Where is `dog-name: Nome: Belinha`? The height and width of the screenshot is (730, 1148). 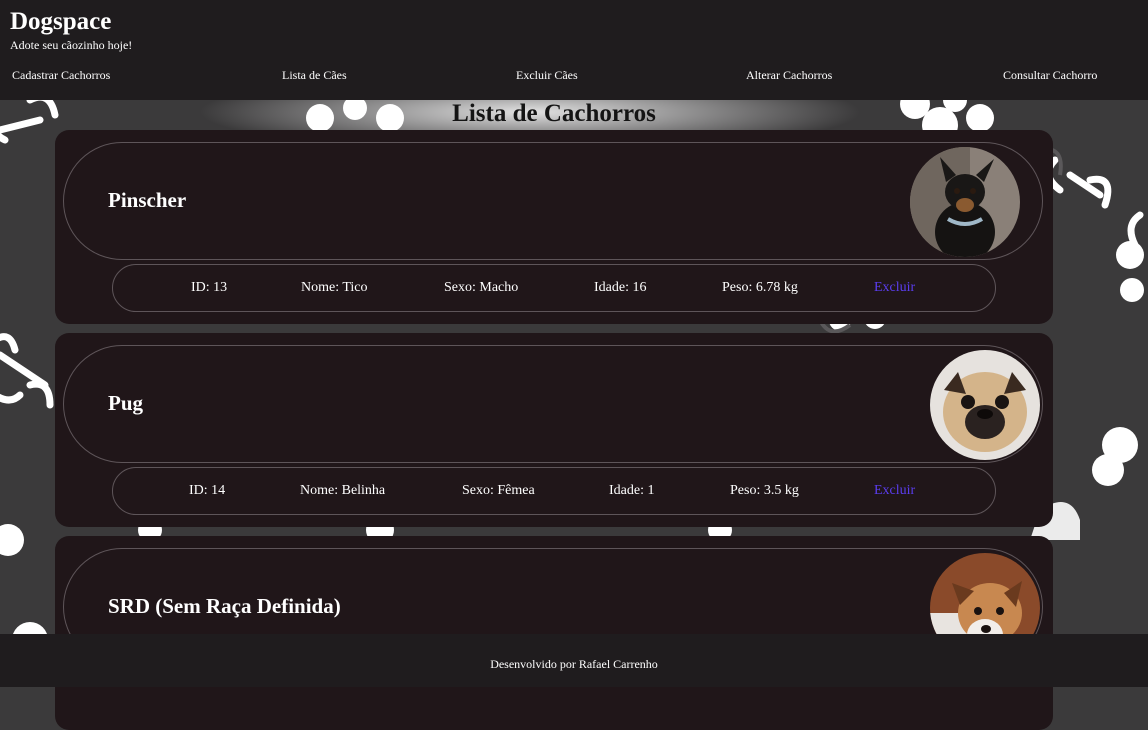 dog-name: Nome: Belinha is located at coordinates (343, 490).